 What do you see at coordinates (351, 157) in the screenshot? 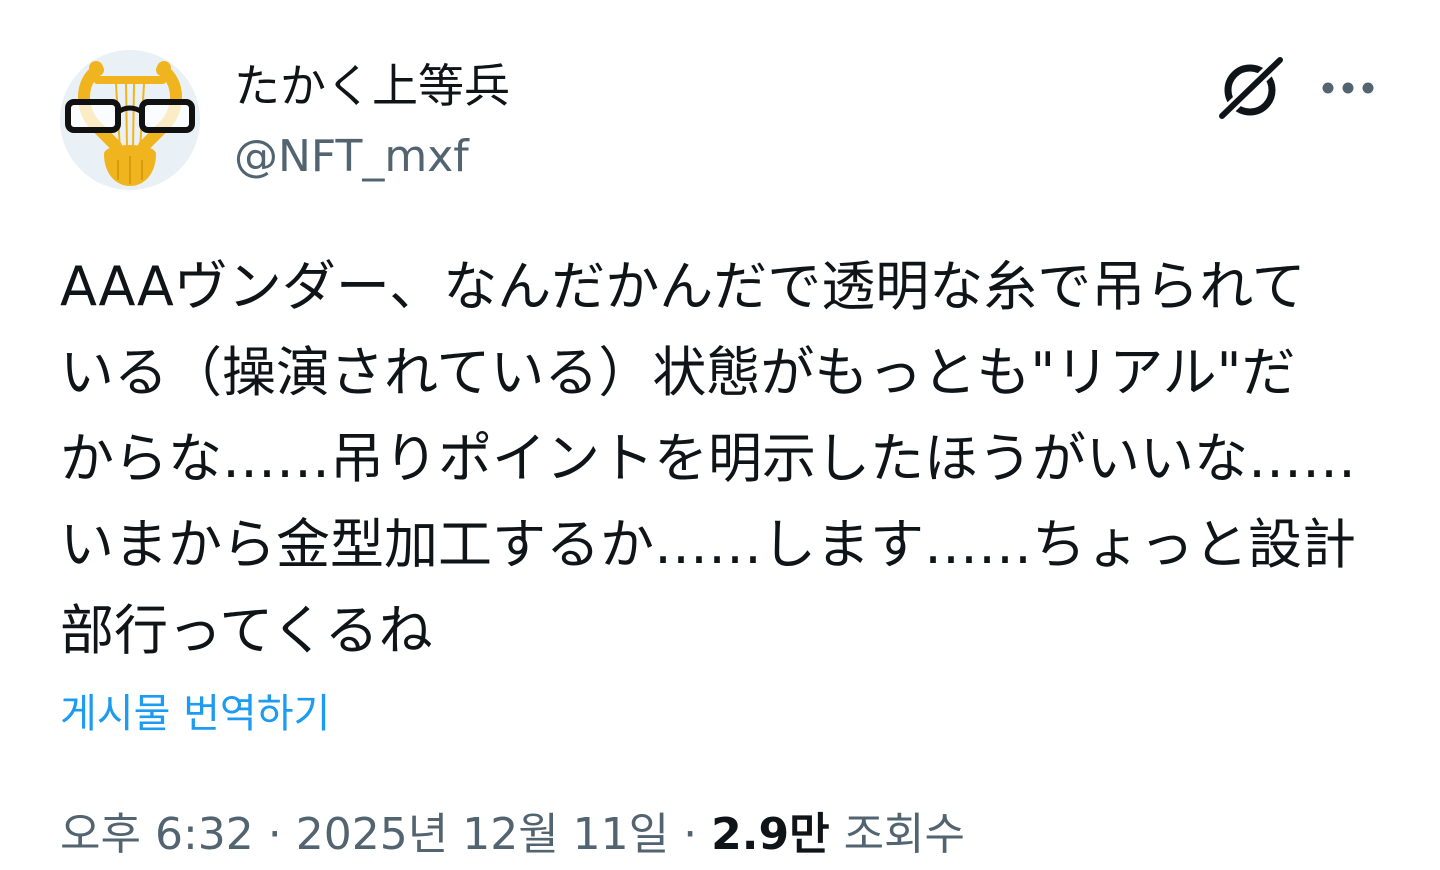
I see `author-handle: @NFT_mxf` at bounding box center [351, 157].